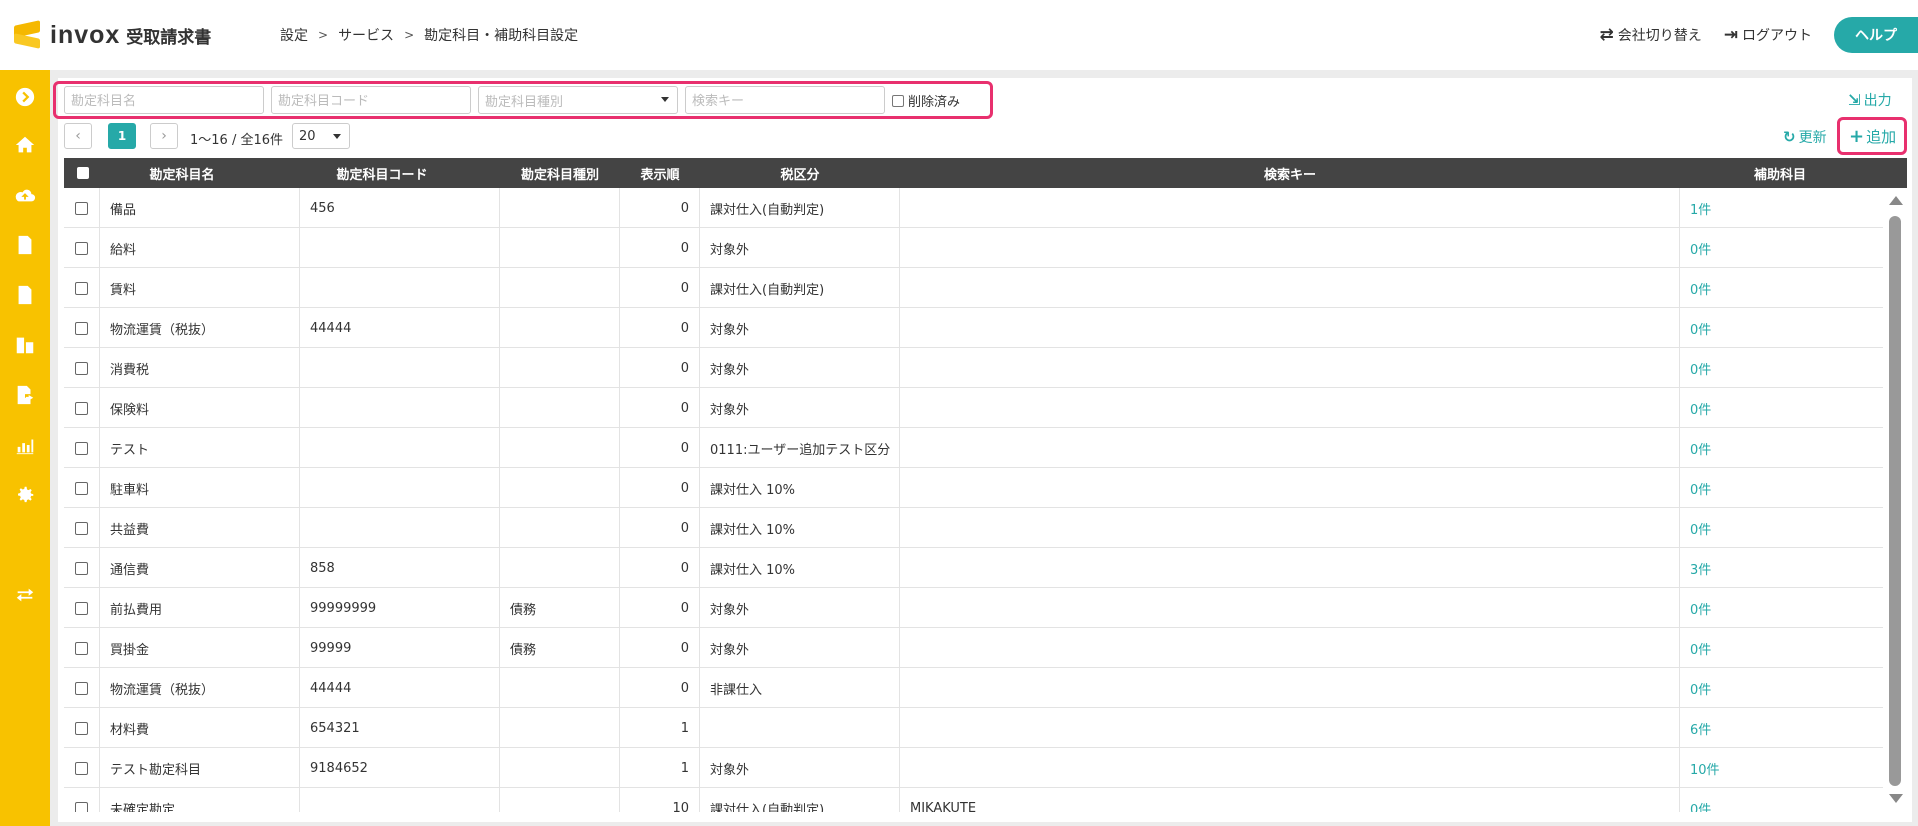 The width and height of the screenshot is (1918, 826). I want to click on document-icon, so click(25, 245).